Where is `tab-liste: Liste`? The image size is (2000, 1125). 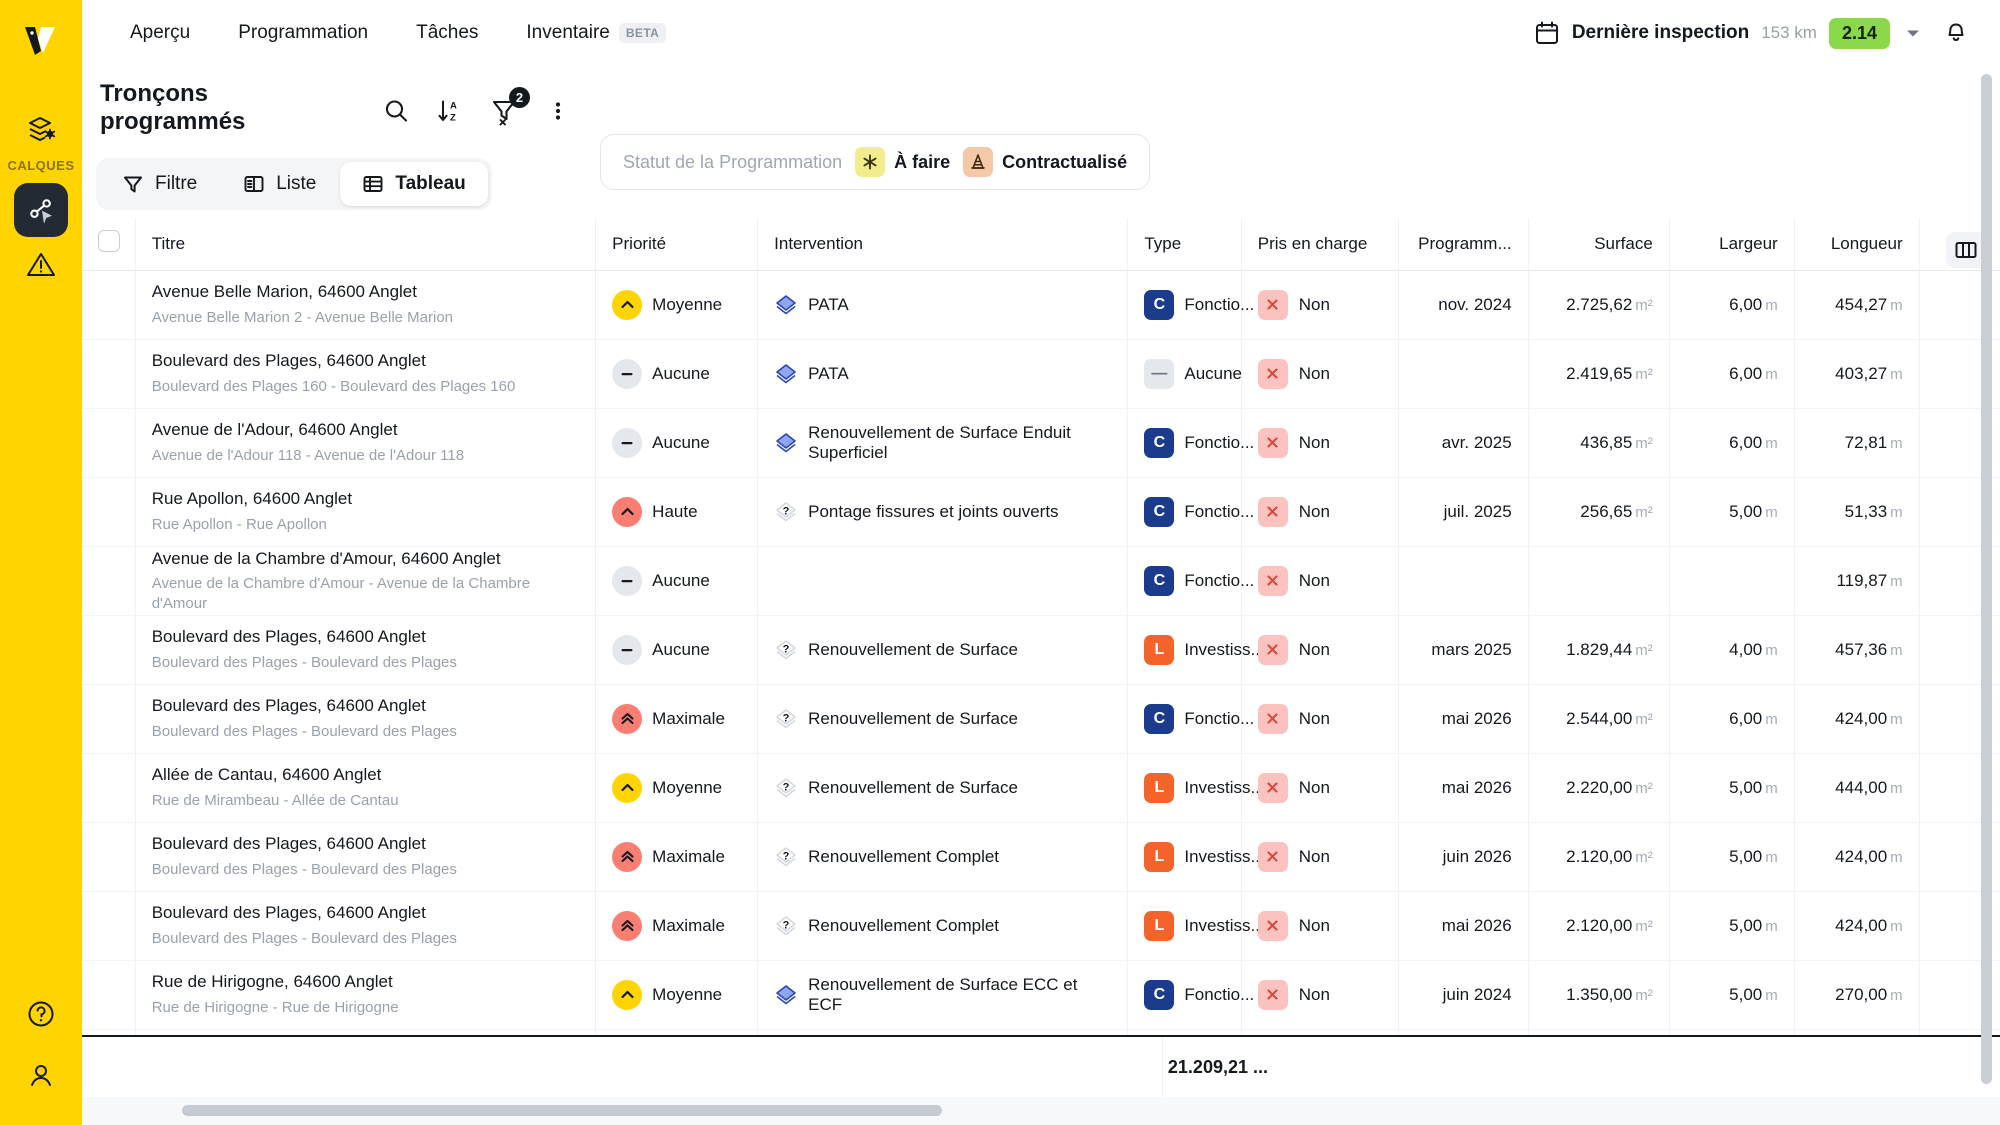 tab-liste: Liste is located at coordinates (279, 184).